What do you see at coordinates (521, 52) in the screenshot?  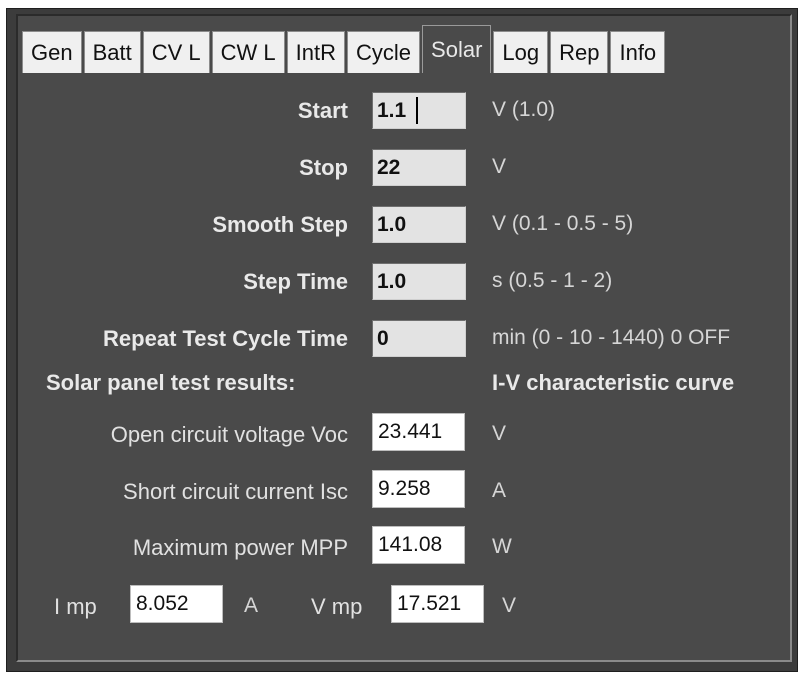 I see `tab-log: Log` at bounding box center [521, 52].